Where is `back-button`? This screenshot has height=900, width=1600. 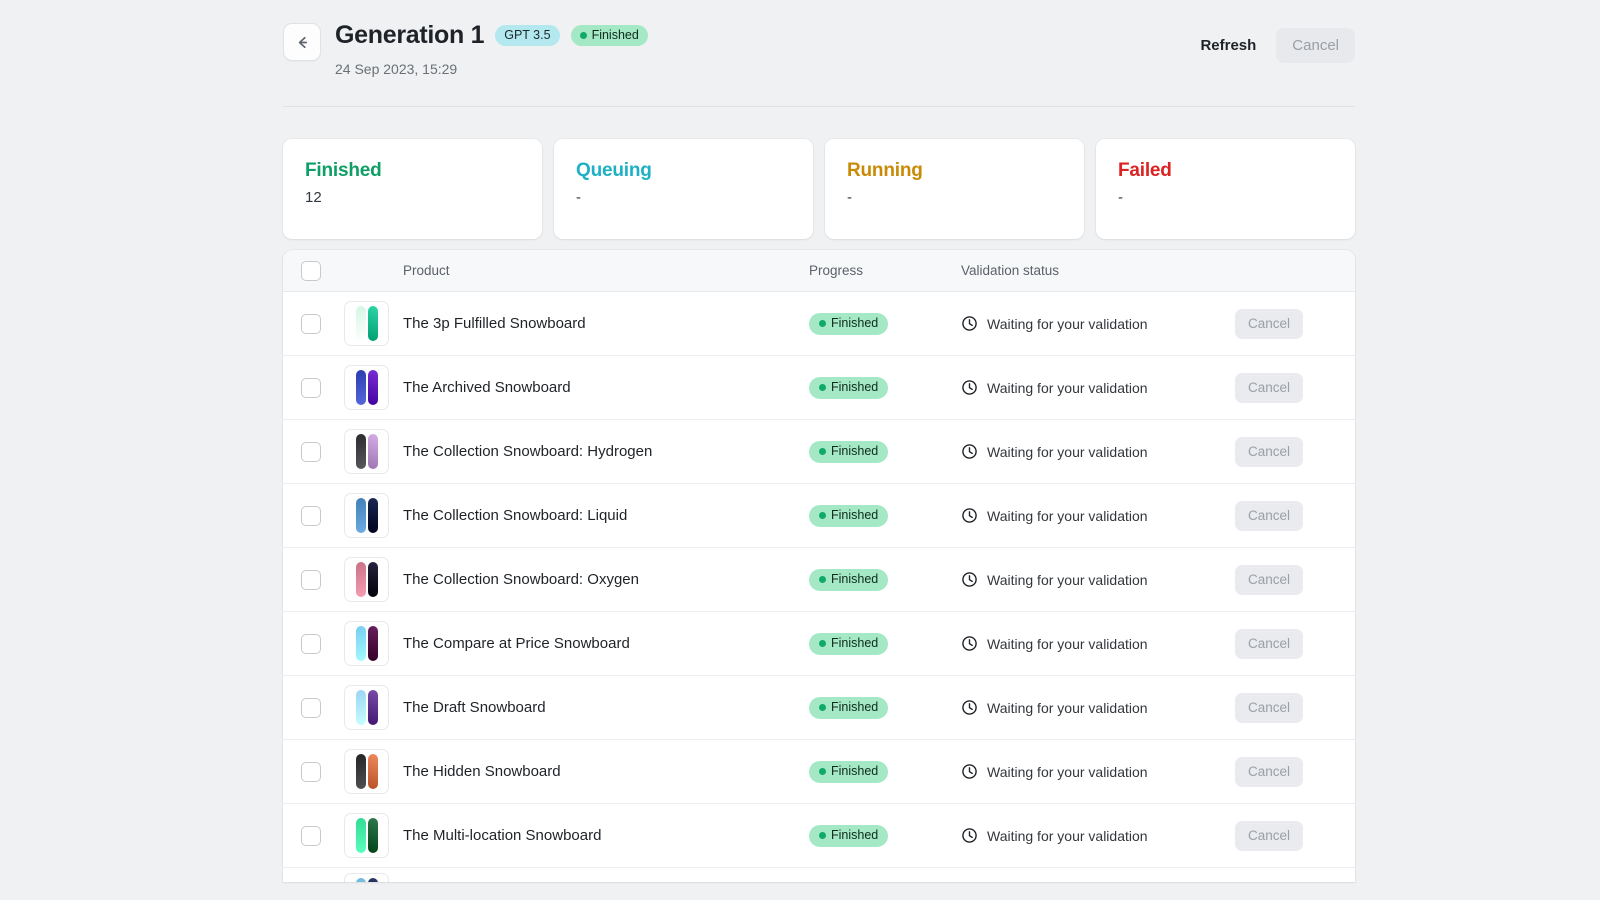
back-button is located at coordinates (302, 42).